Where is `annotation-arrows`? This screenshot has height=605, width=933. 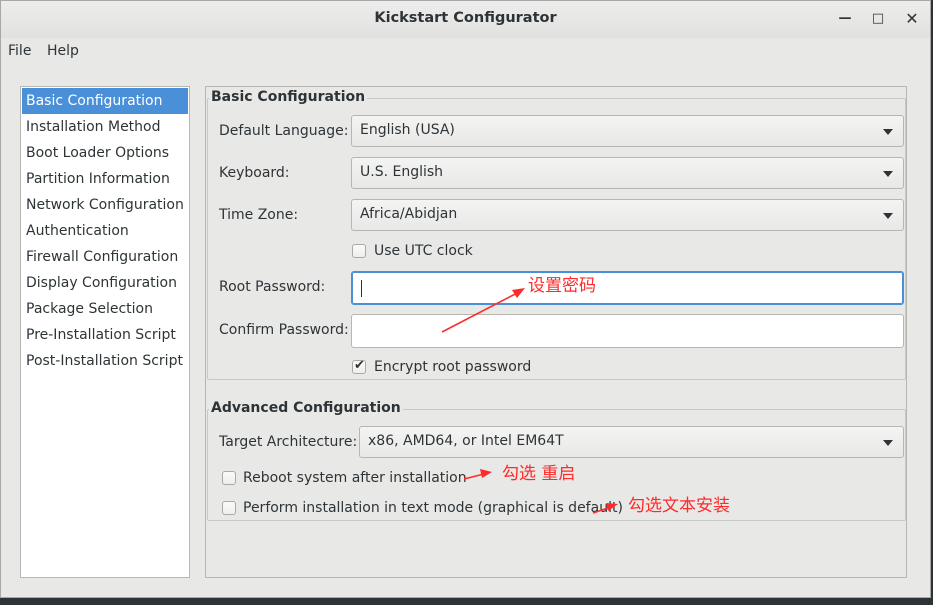 annotation-arrows is located at coordinates (529, 401).